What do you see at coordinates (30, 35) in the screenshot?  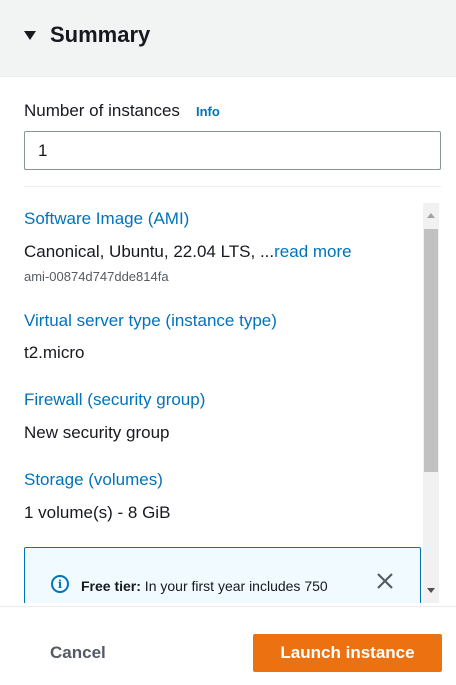 I see `caret-down-icon` at bounding box center [30, 35].